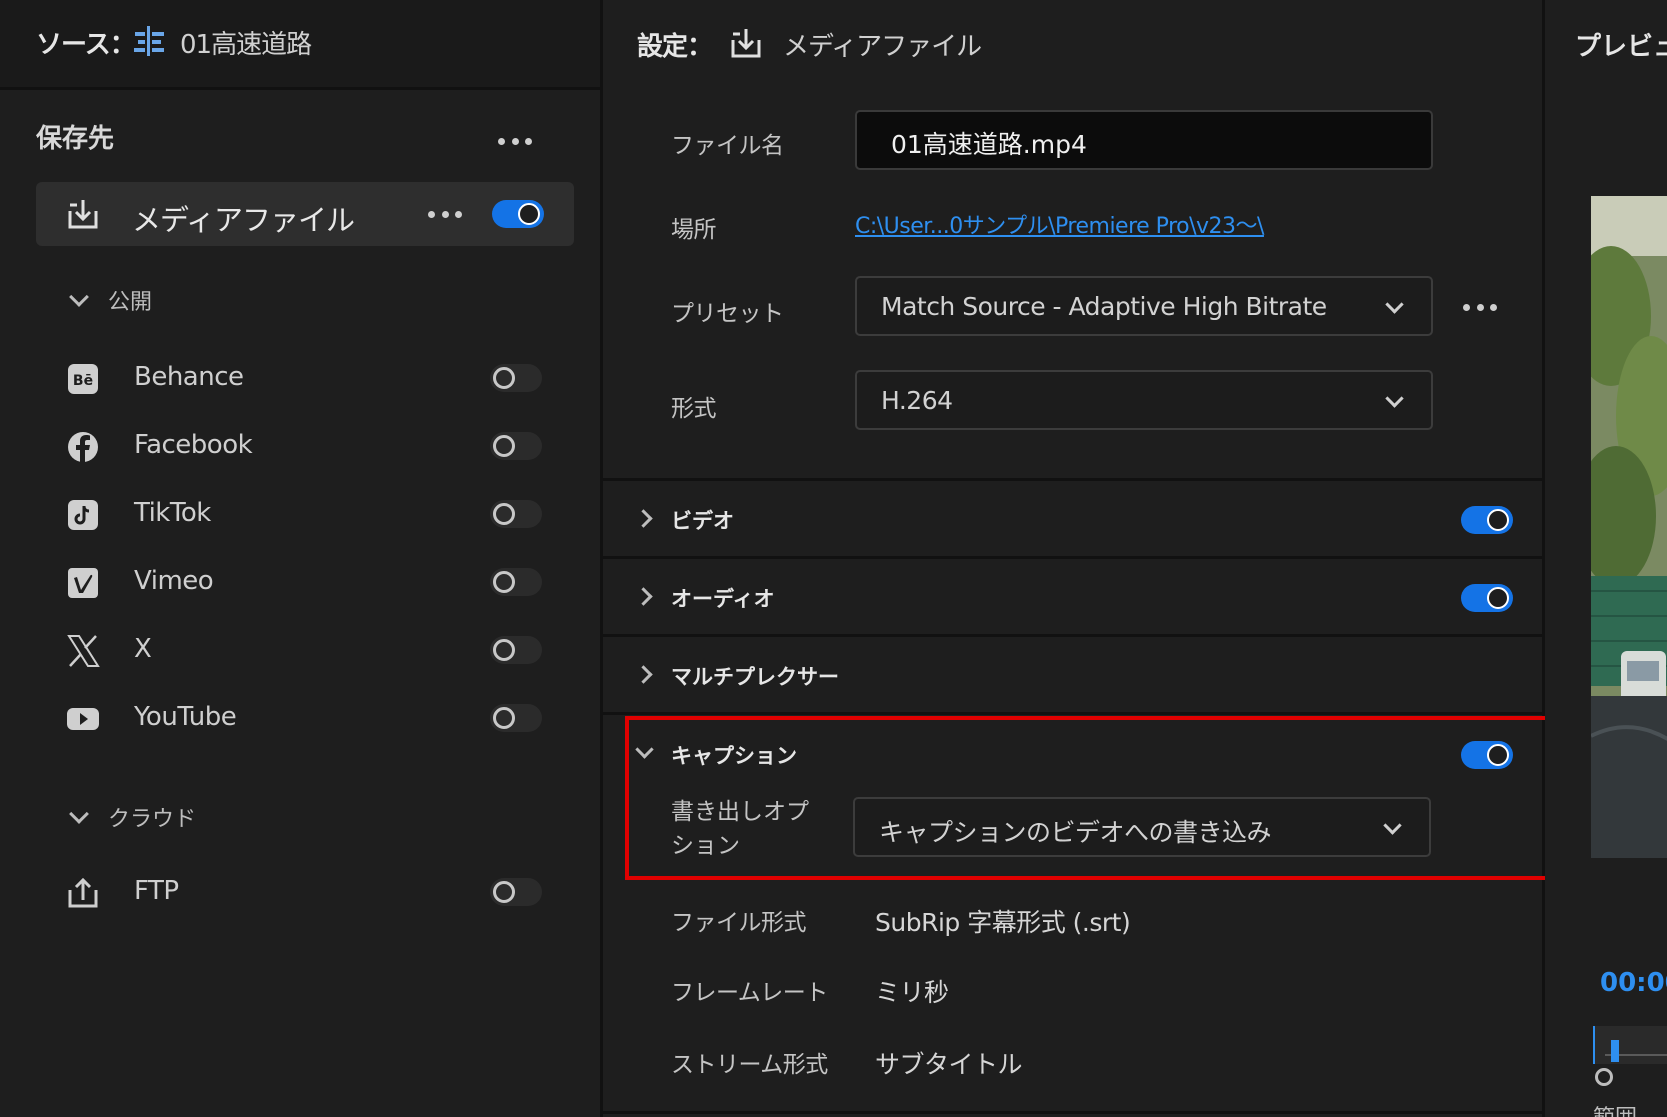 This screenshot has height=1117, width=1667. I want to click on service-label: YouTube, so click(185, 717).